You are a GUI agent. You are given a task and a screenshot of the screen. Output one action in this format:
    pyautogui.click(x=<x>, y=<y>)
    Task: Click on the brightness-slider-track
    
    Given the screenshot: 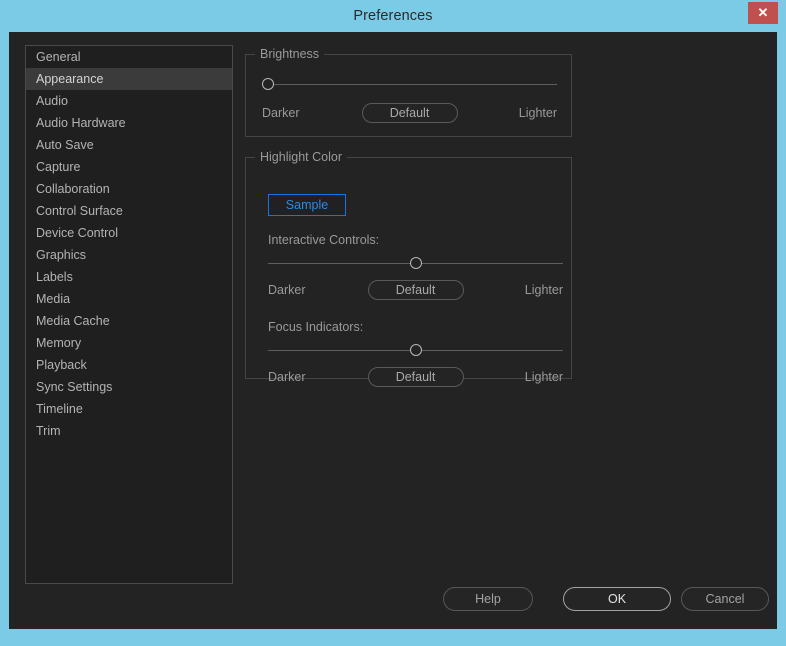 What is the action you would take?
    pyautogui.click(x=409, y=84)
    